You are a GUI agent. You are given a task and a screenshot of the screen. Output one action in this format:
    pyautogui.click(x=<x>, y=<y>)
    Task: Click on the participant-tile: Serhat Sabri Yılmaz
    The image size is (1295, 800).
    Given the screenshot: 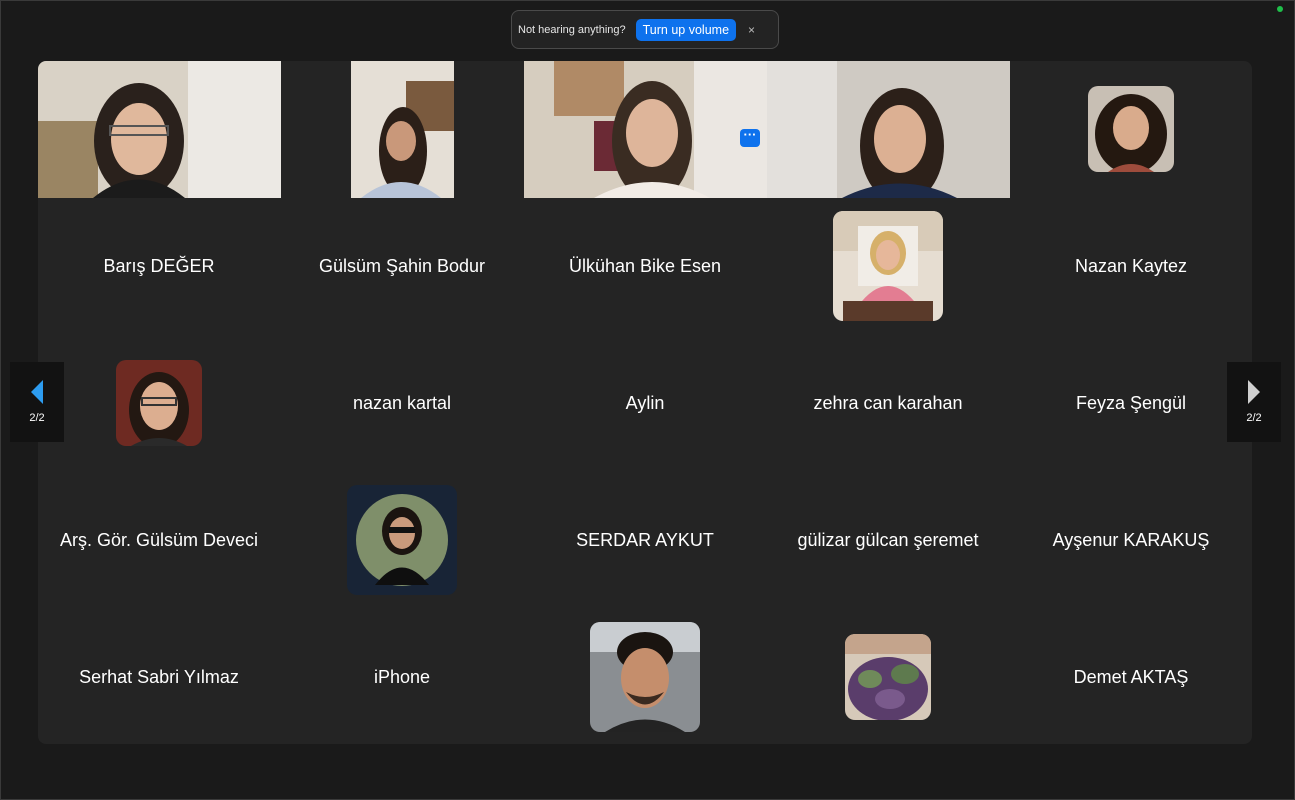 What is the action you would take?
    pyautogui.click(x=159, y=676)
    